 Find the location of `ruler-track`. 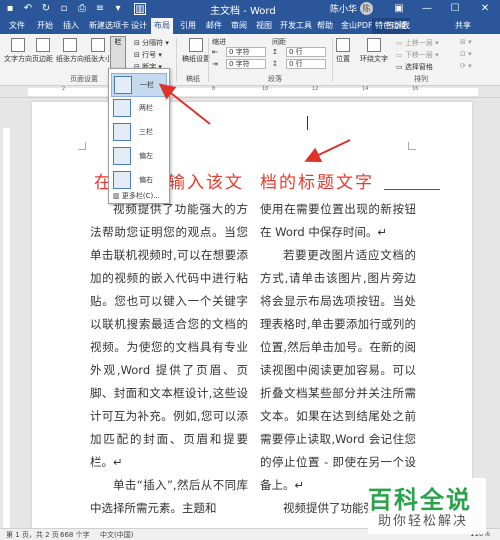

ruler-track is located at coordinates (6, 328).